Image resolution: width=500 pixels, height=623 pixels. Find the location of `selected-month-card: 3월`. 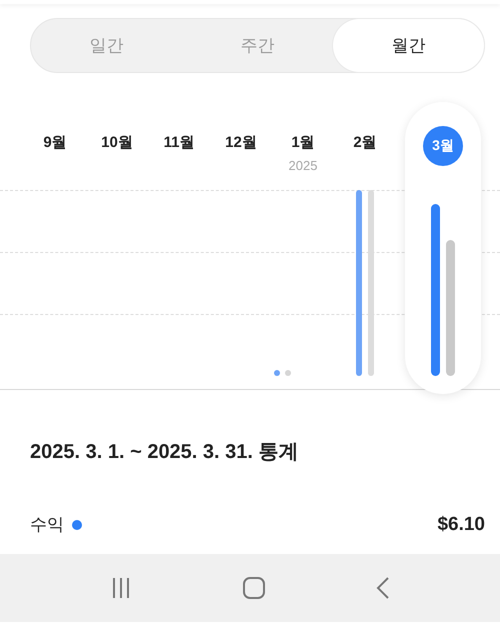

selected-month-card: 3월 is located at coordinates (443, 248).